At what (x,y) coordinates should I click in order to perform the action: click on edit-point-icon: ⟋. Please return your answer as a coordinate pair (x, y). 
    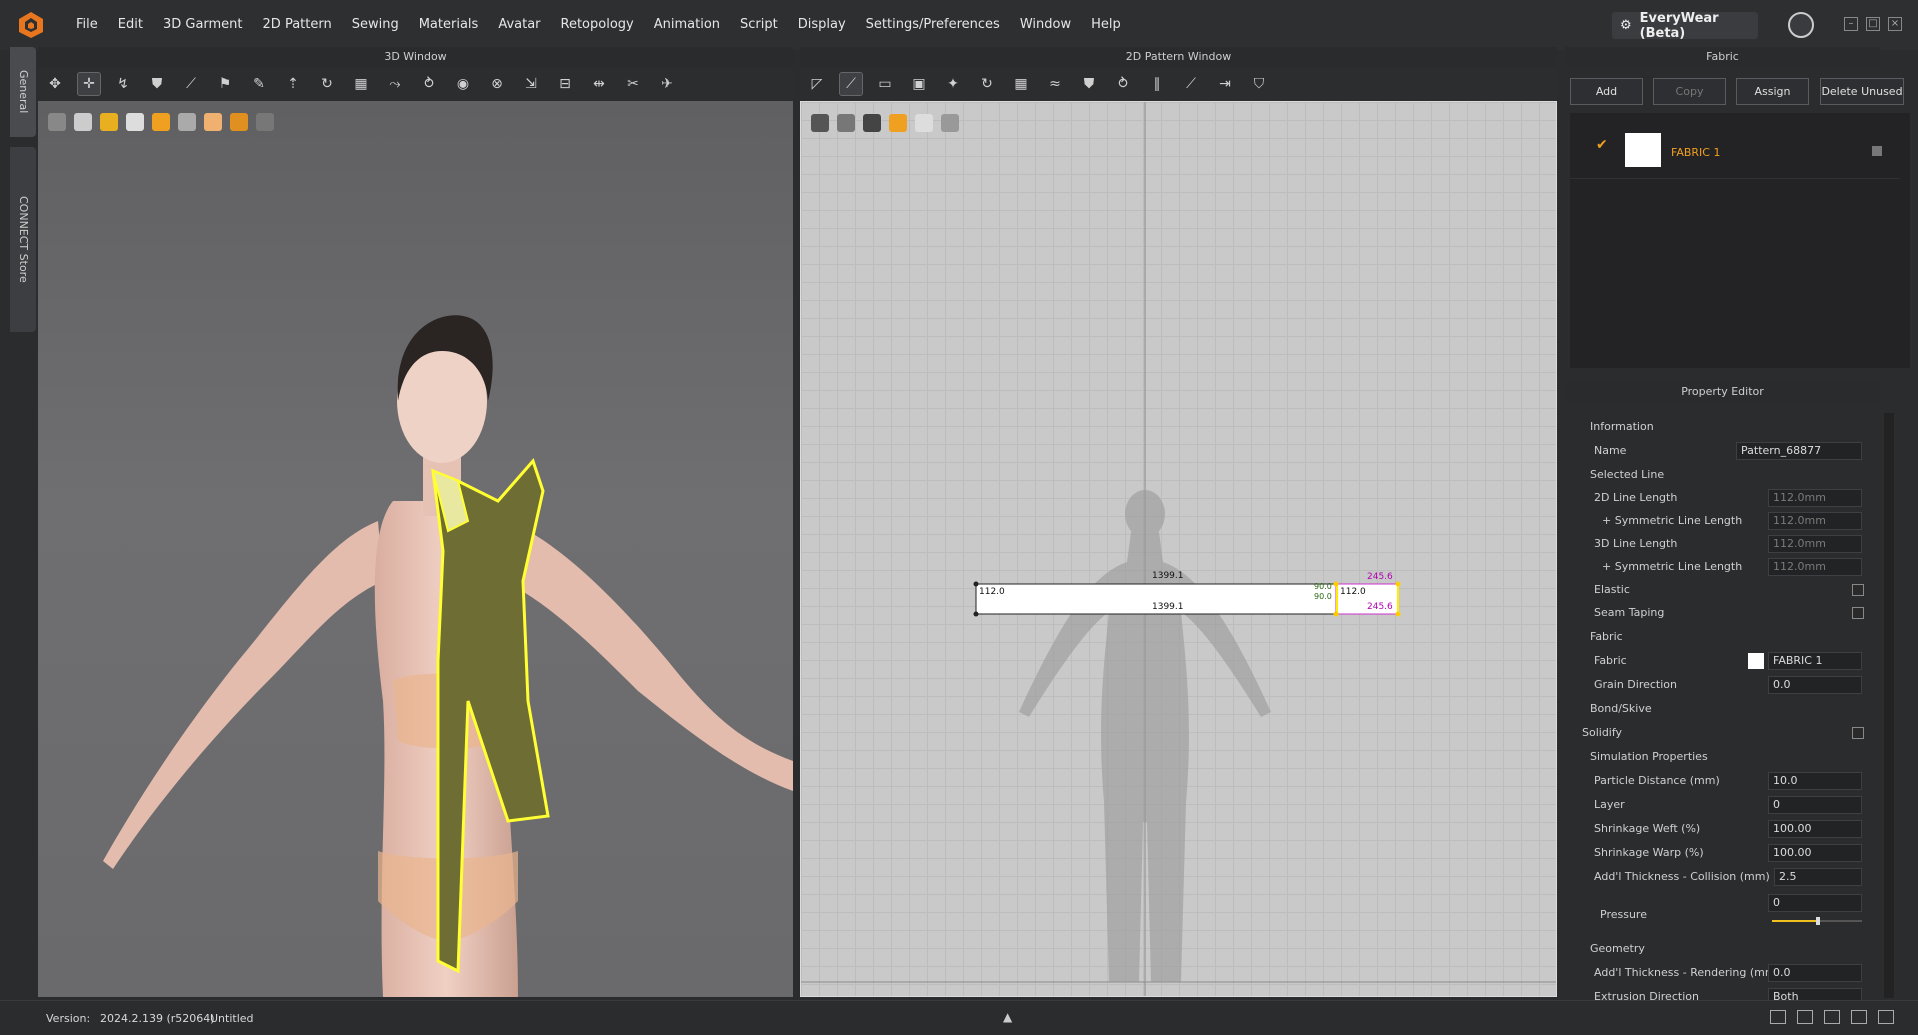
    Looking at the image, I should click on (851, 84).